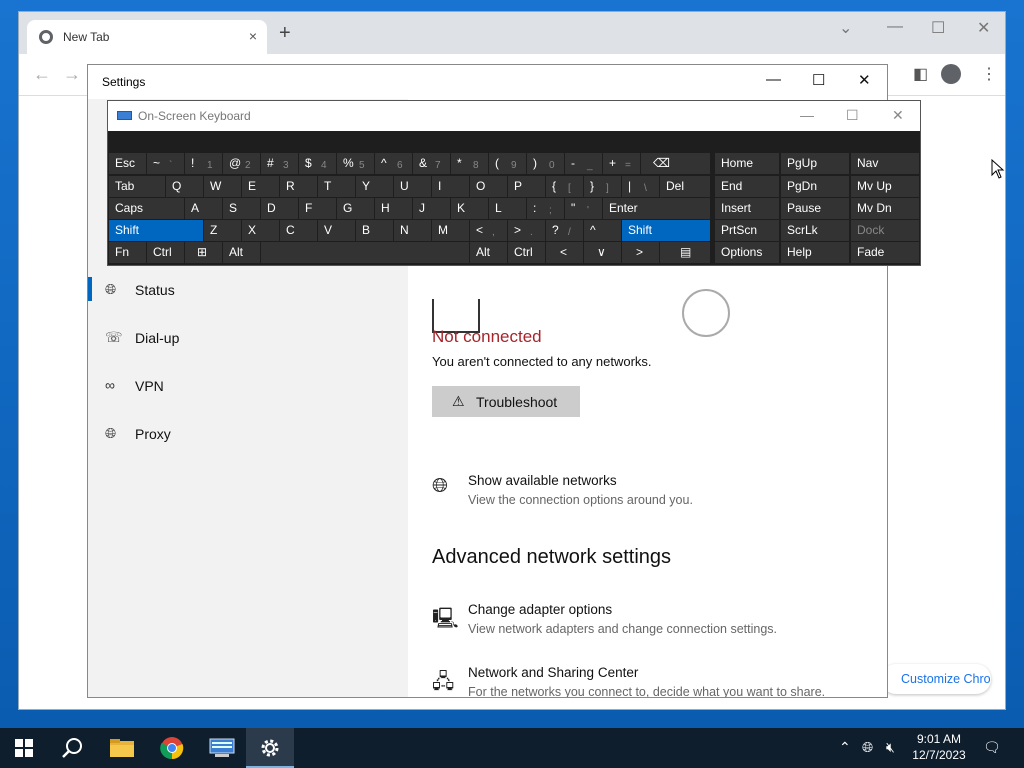  I want to click on sidebar-item-dialup: ☏ Dial-up, so click(248, 339).